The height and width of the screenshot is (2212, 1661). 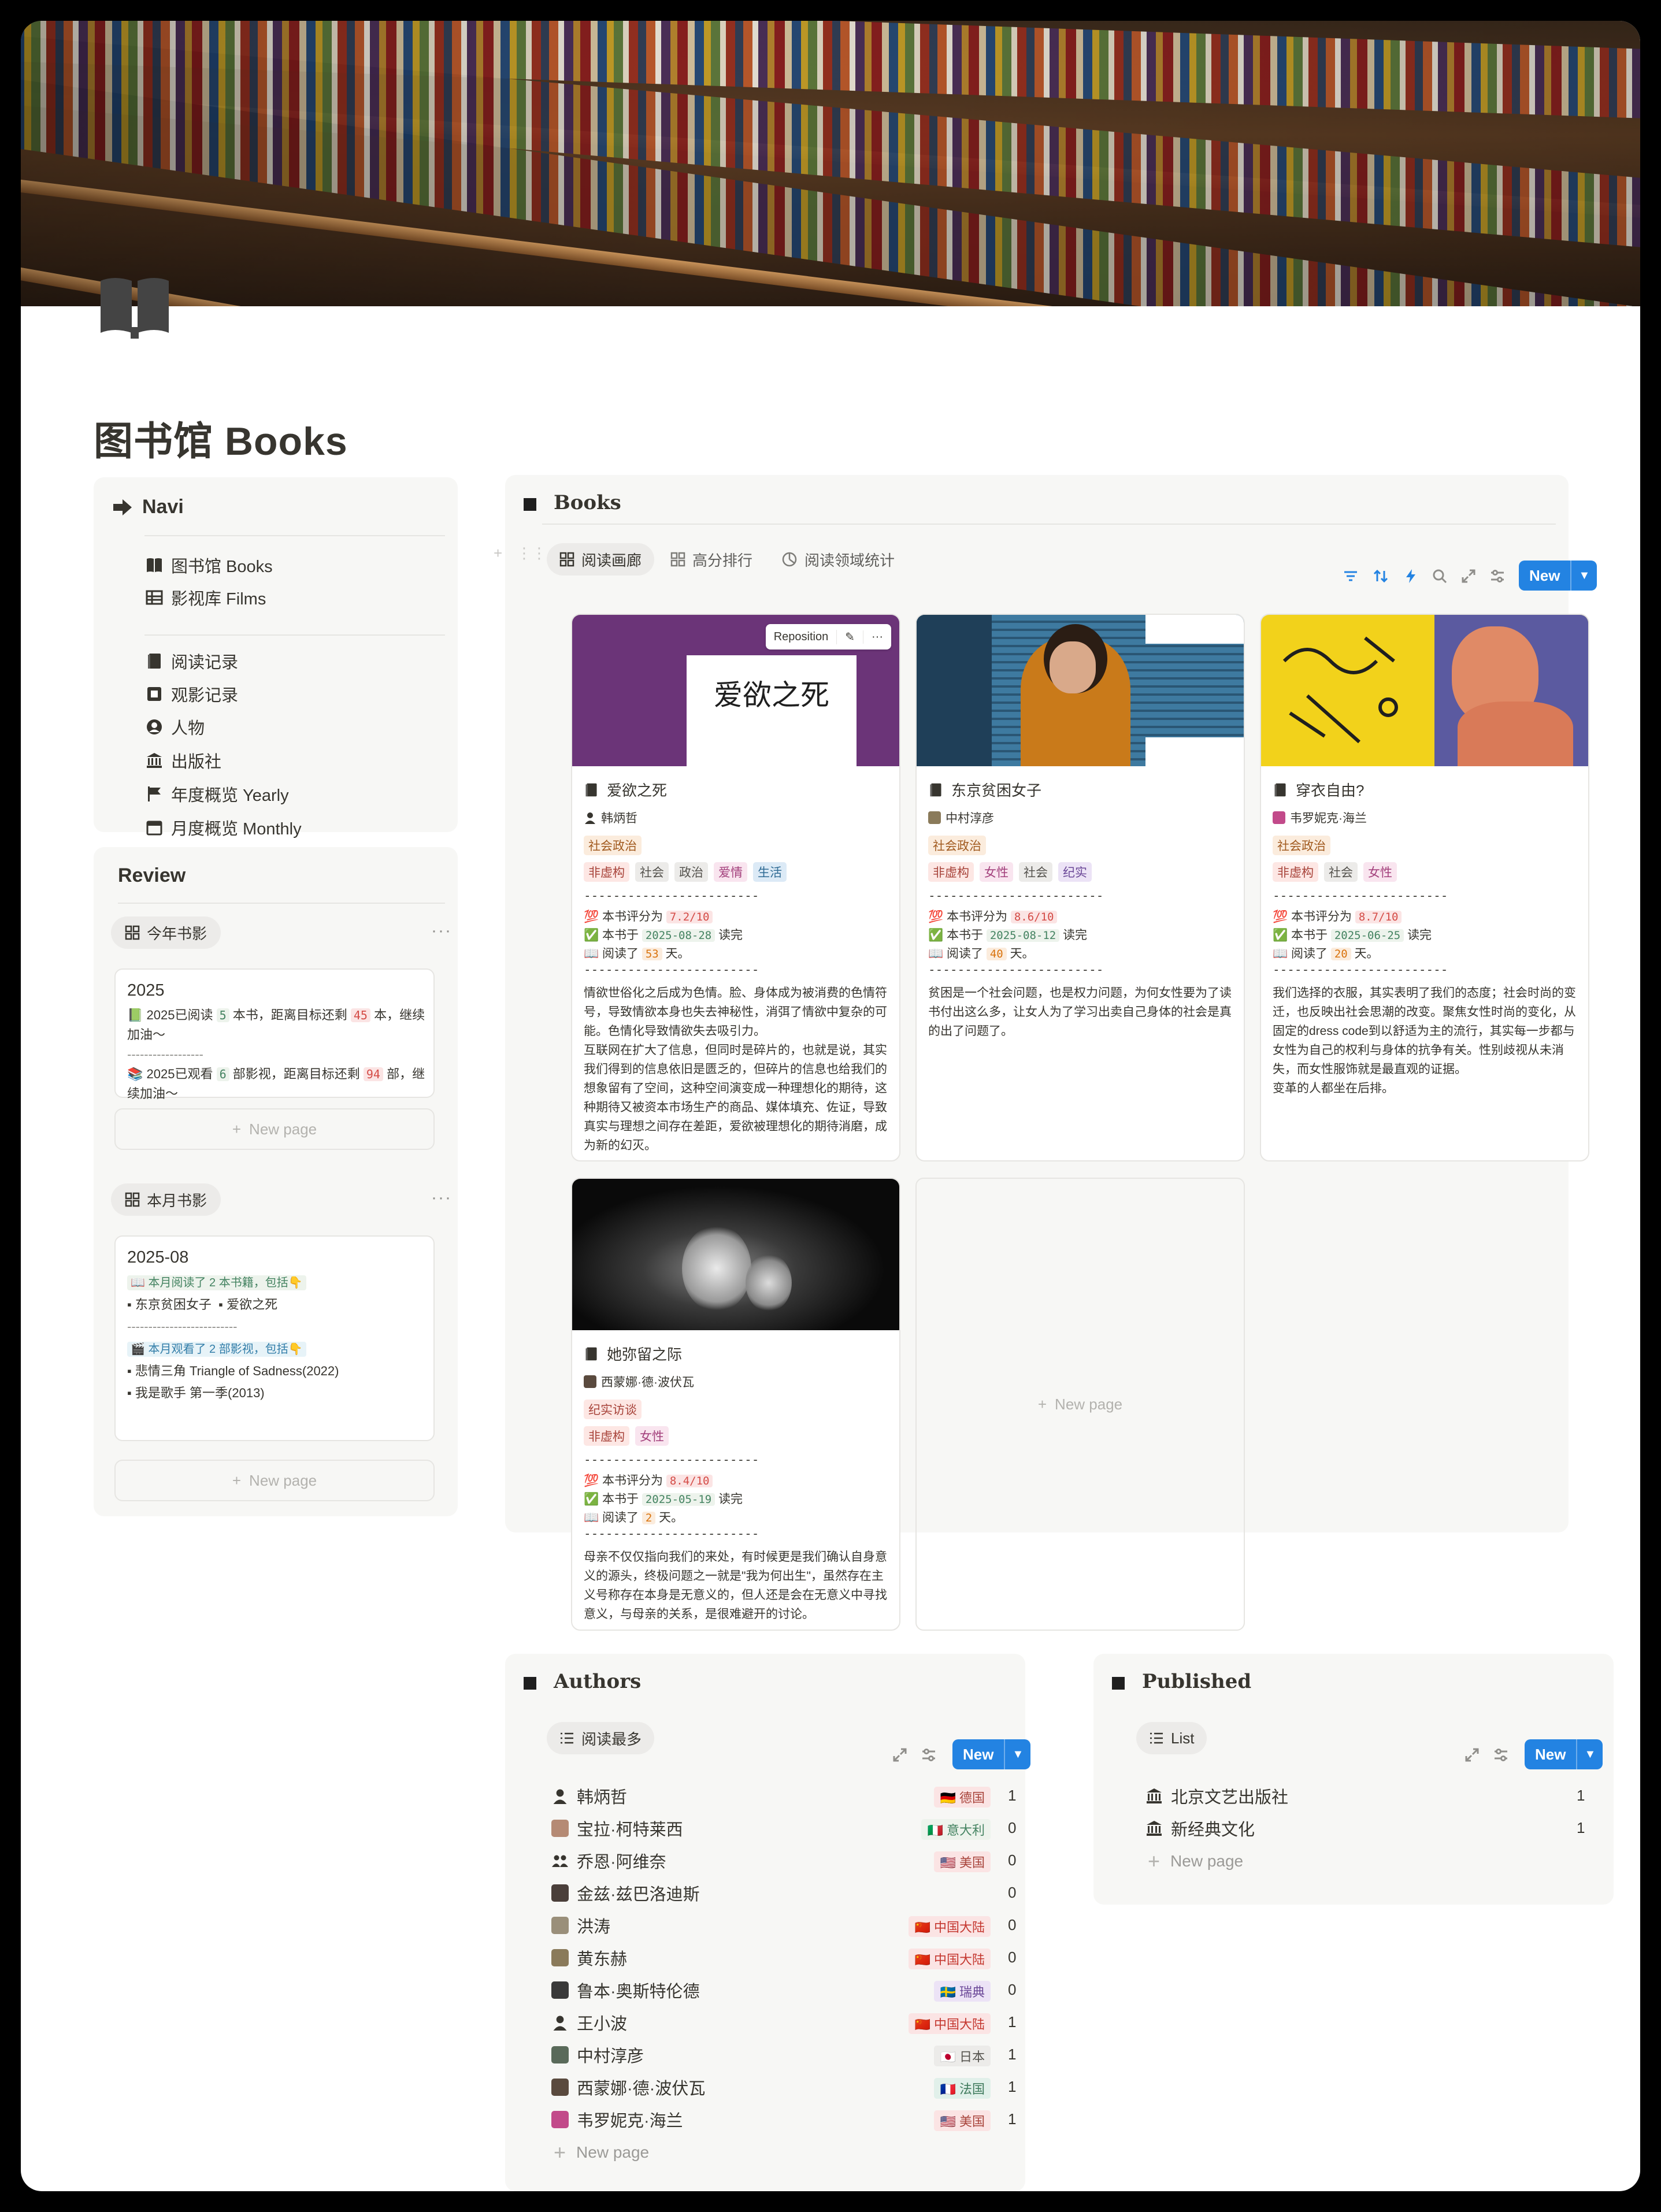 What do you see at coordinates (630, 2121) in the screenshot?
I see `author-name: 韦罗妮克·海兰` at bounding box center [630, 2121].